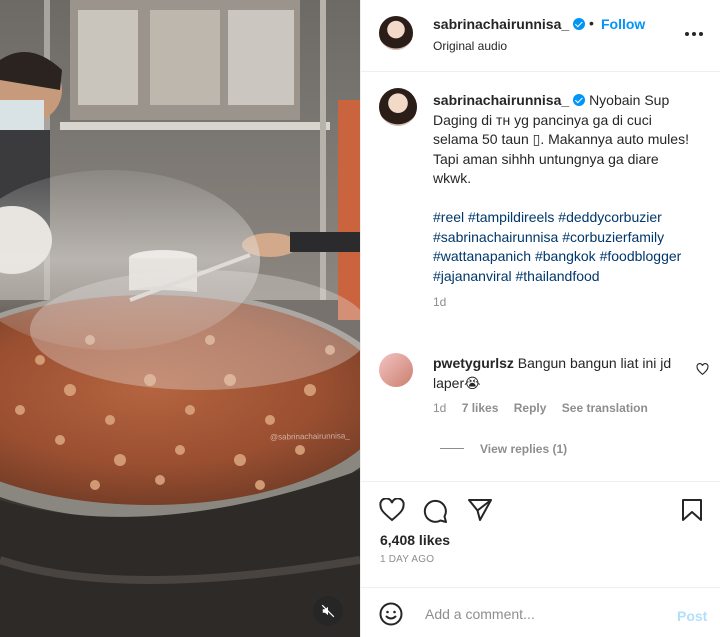 The height and width of the screenshot is (637, 720). What do you see at coordinates (396, 33) in the screenshot?
I see `author-avatar` at bounding box center [396, 33].